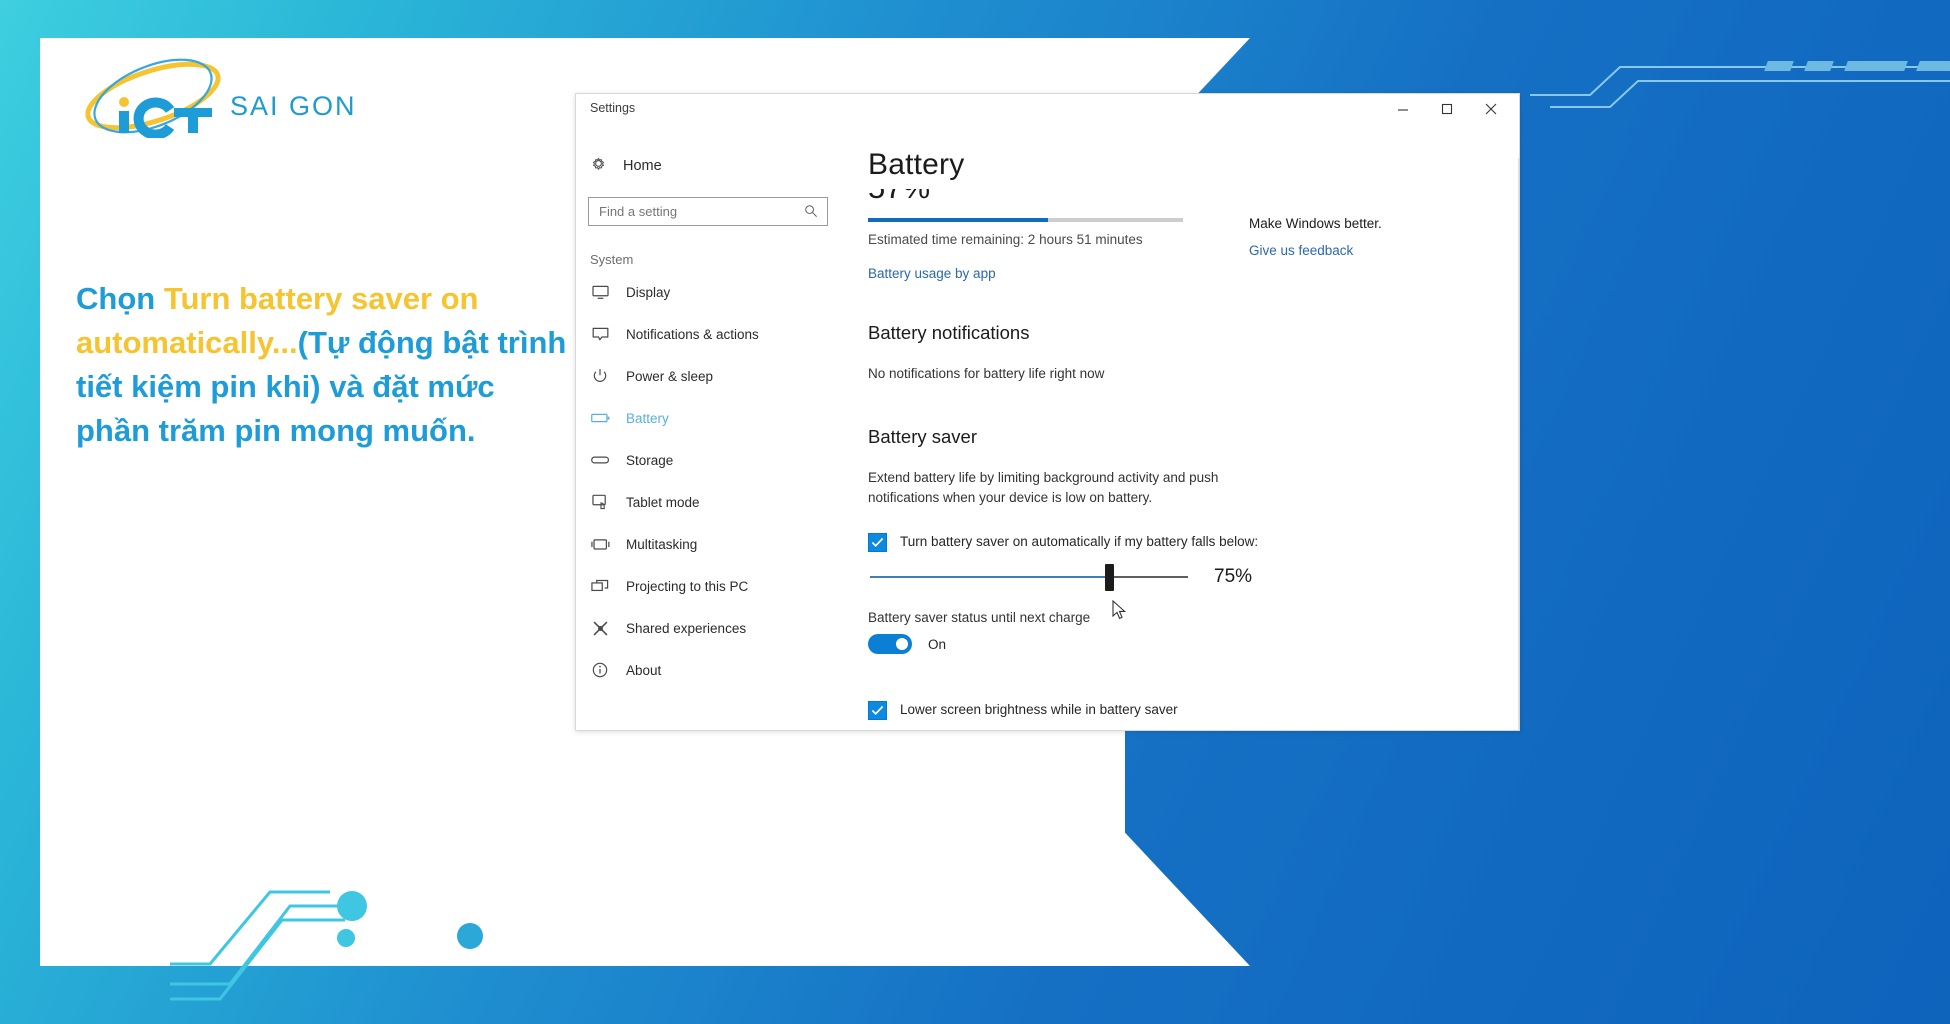 The image size is (1950, 1024). I want to click on sidebar-item-home: Home, so click(712, 166).